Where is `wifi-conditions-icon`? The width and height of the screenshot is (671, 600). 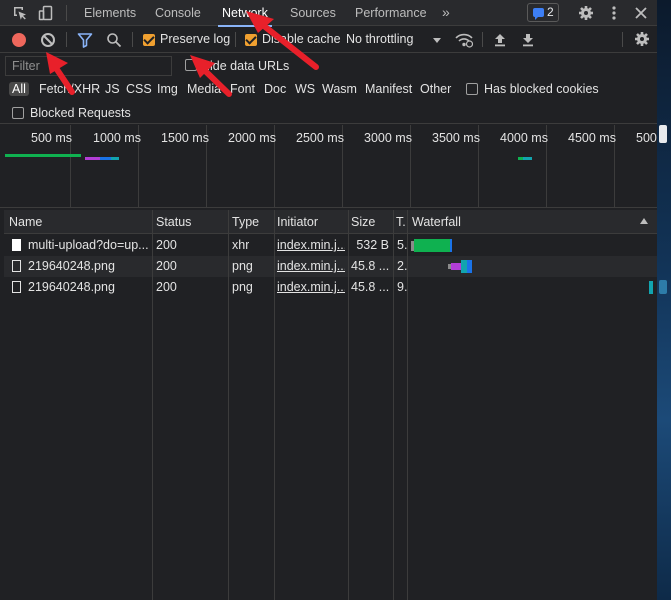 wifi-conditions-icon is located at coordinates (464, 40).